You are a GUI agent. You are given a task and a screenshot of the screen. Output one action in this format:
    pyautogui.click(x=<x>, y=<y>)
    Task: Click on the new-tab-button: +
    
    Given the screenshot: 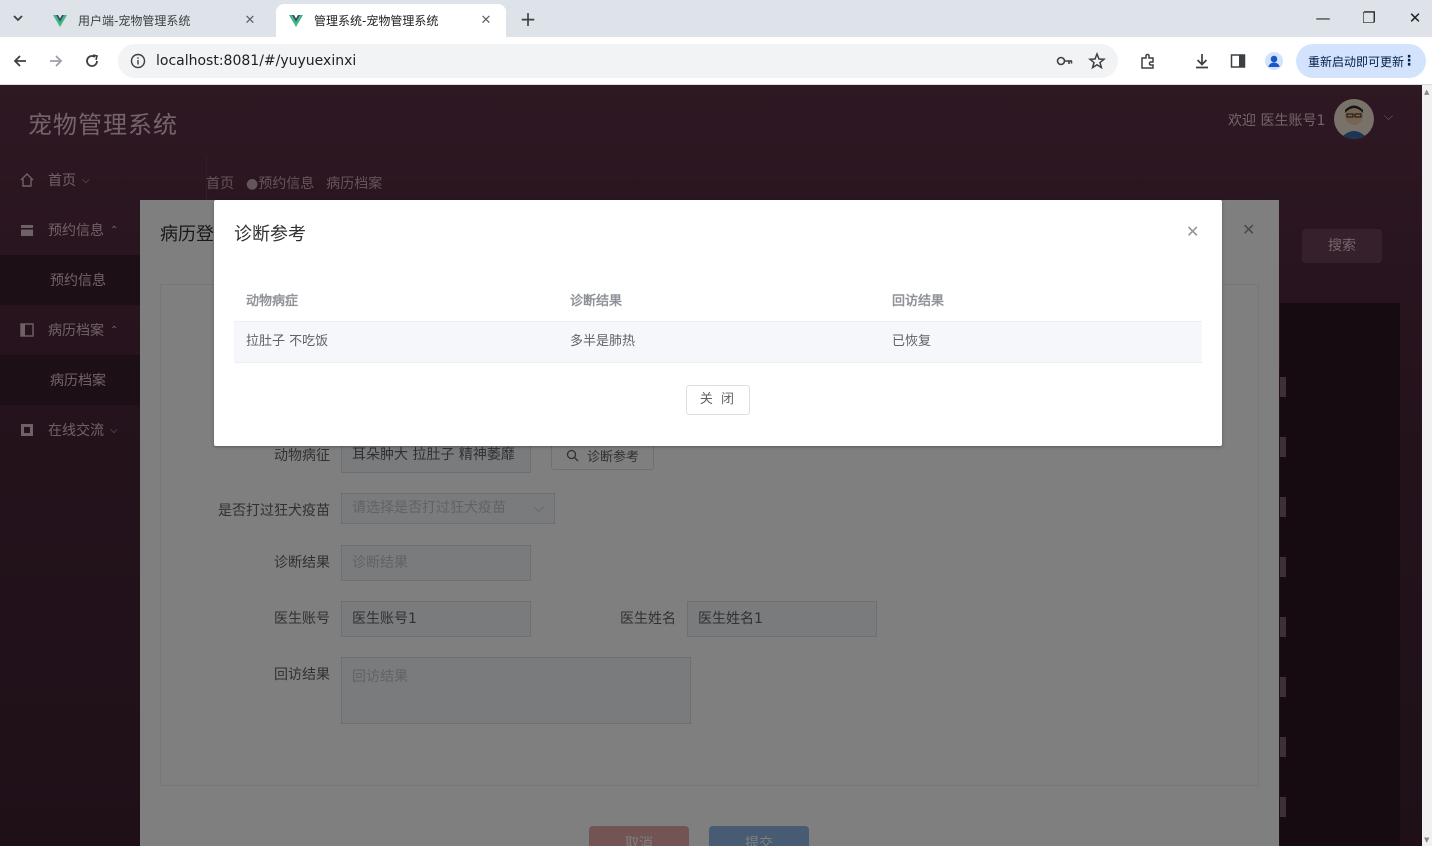 What is the action you would take?
    pyautogui.click(x=528, y=20)
    